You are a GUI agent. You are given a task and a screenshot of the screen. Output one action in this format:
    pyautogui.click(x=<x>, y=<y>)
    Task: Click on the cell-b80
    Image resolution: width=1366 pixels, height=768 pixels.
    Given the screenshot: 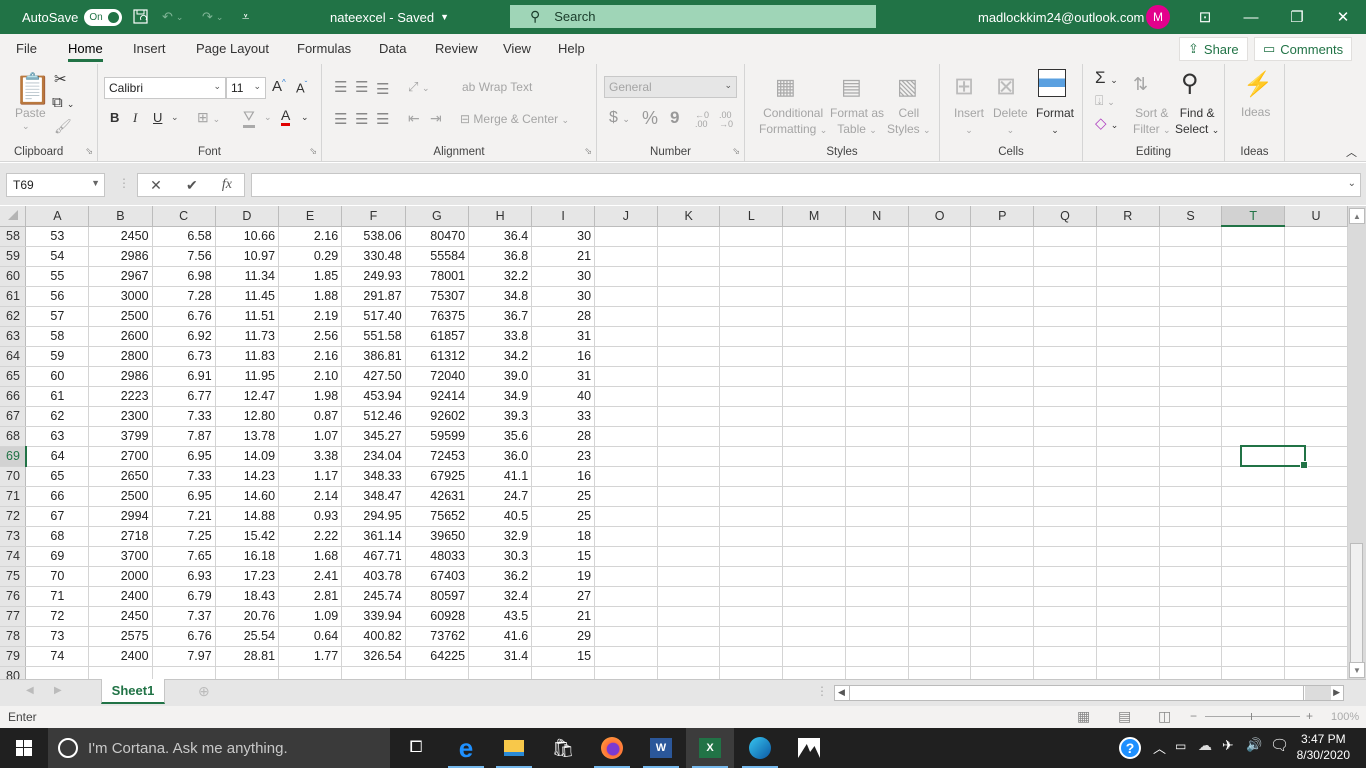 What is the action you would take?
    pyautogui.click(x=120, y=672)
    